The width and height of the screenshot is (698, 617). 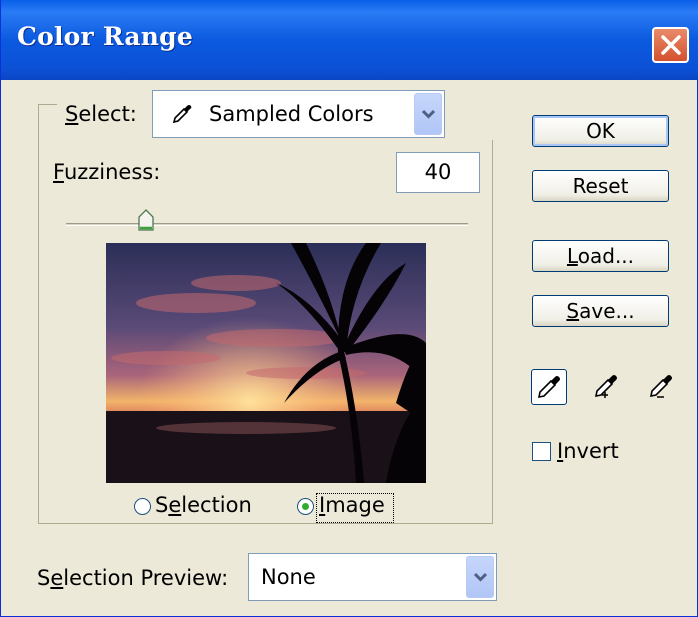 I want to click on select-dropdown-arrow, so click(x=428, y=114).